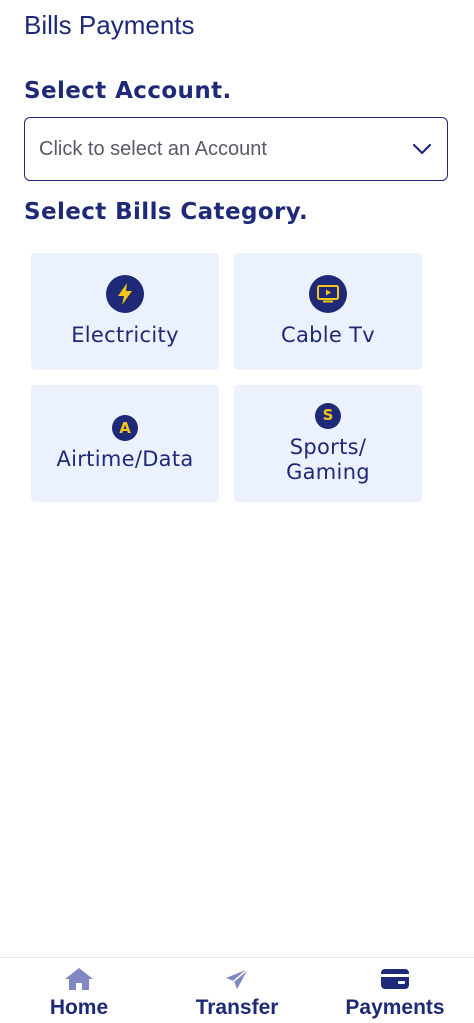 This screenshot has width=474, height=1023. What do you see at coordinates (153, 148) in the screenshot?
I see `account-select-placeholder: Click to select an Account` at bounding box center [153, 148].